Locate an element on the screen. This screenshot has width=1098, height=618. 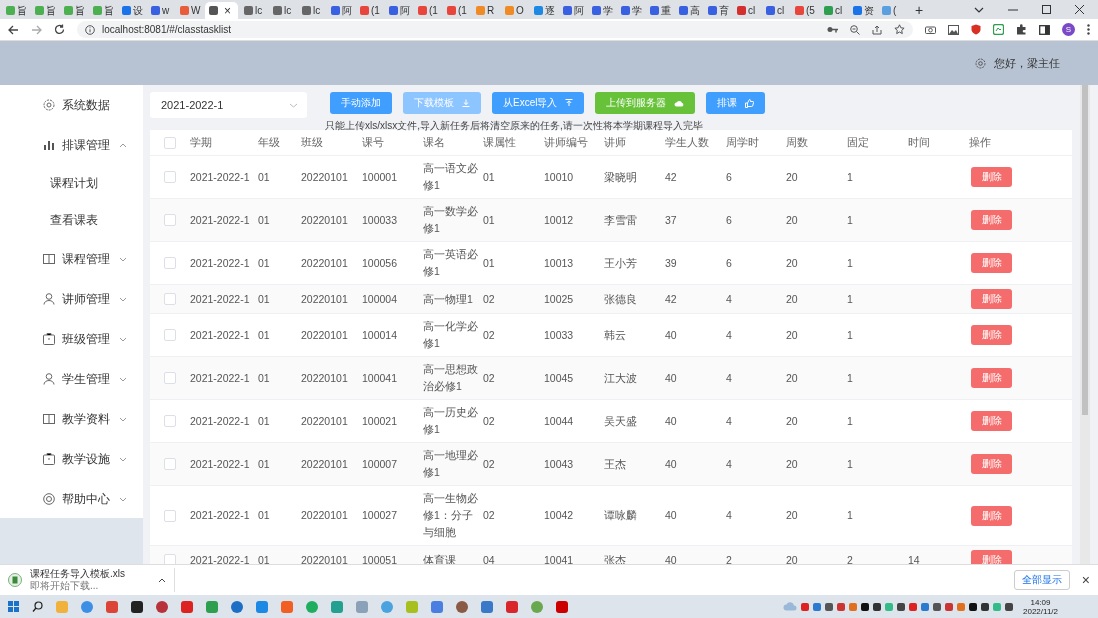
share-icon is located at coordinates (877, 29).